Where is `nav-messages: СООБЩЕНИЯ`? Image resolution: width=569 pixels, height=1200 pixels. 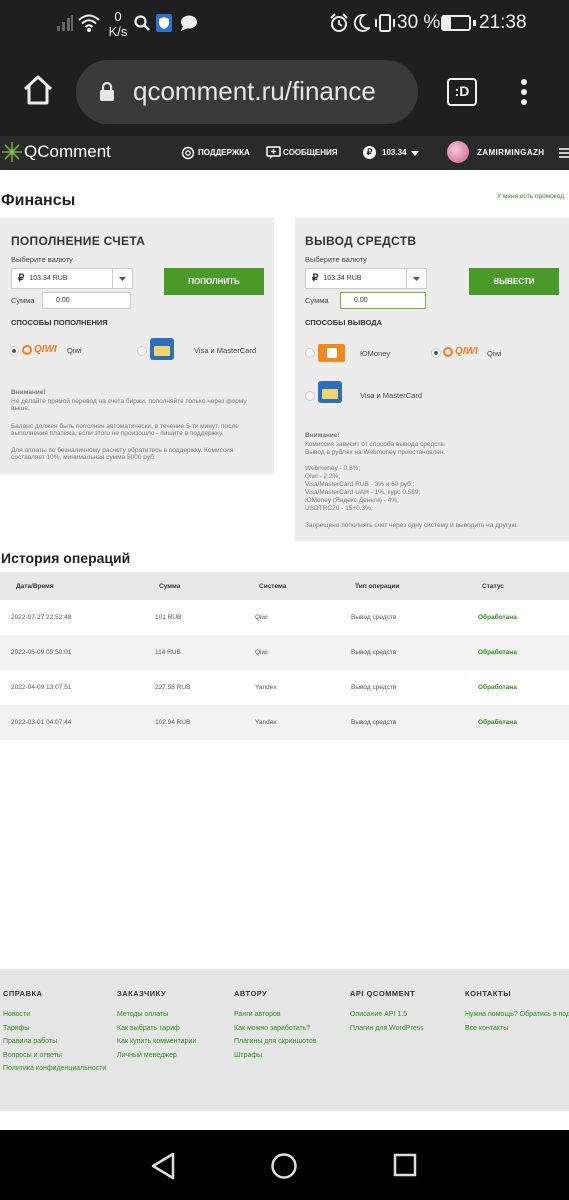
nav-messages: СООБЩЕНИЯ is located at coordinates (310, 152).